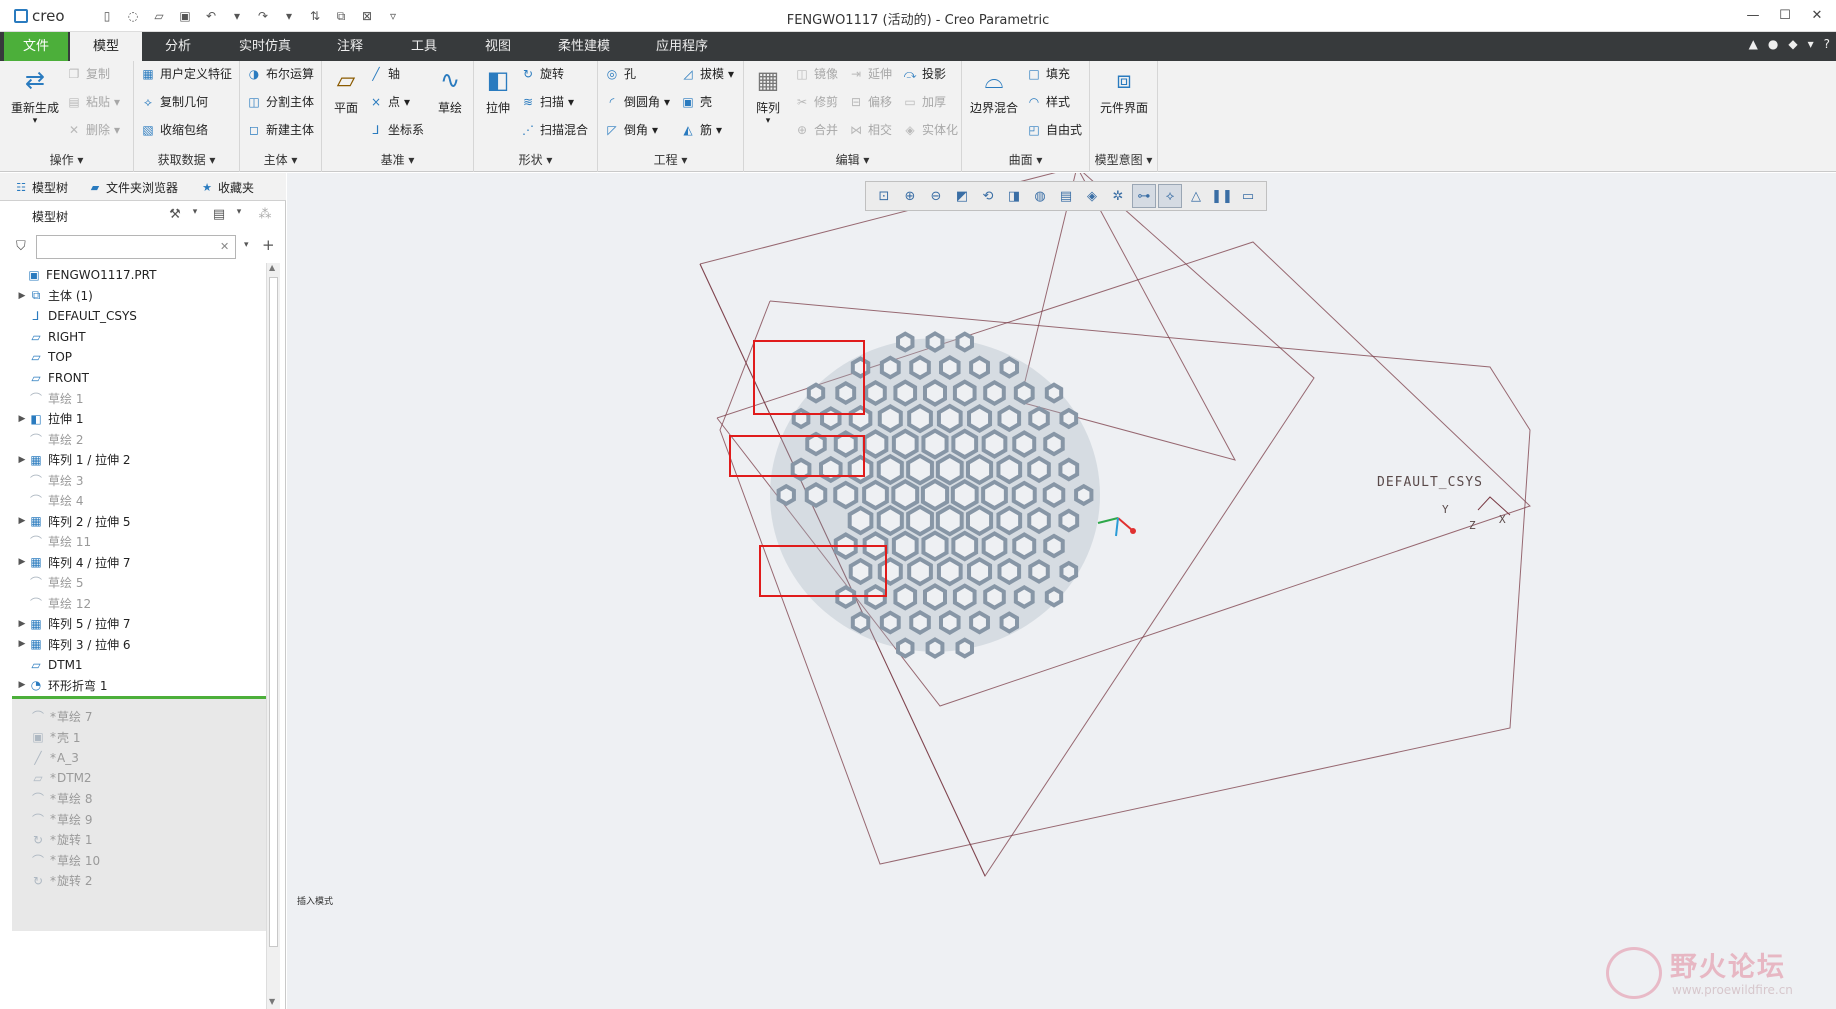 The image size is (1836, 1009). I want to click on csys-button: ⅃ 坐标系, so click(396, 130).